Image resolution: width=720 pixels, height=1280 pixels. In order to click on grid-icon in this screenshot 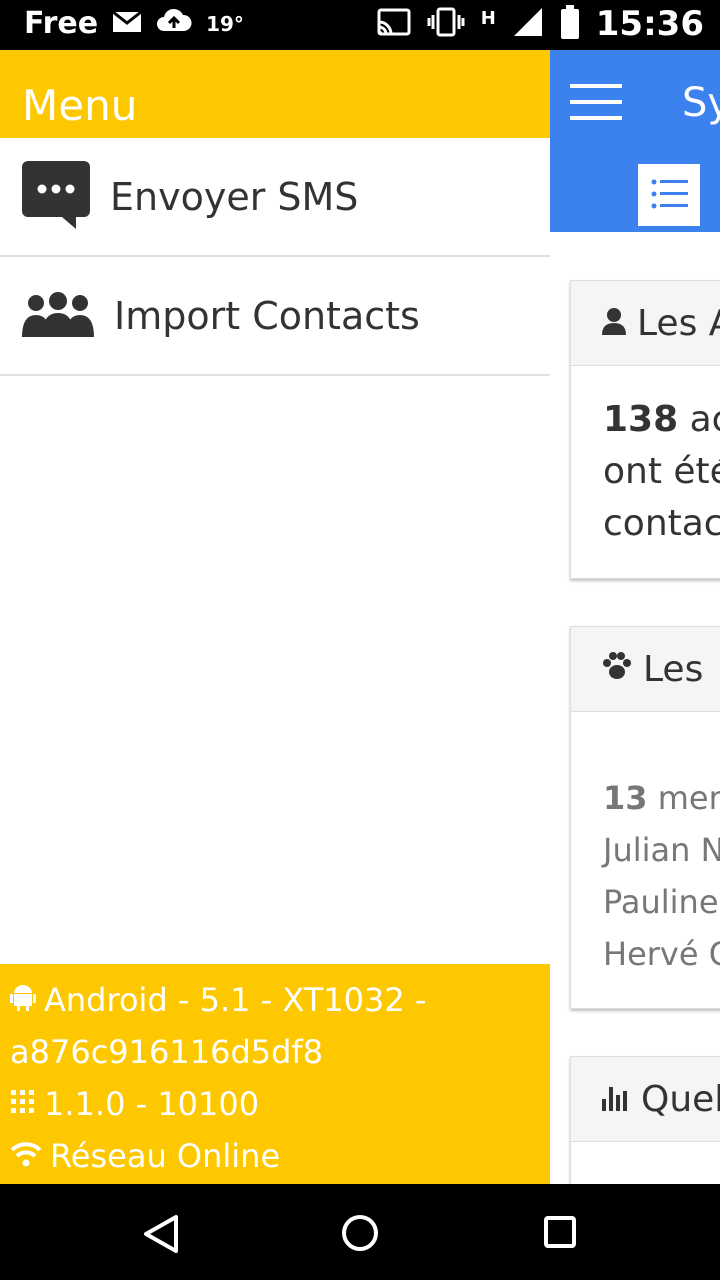, I will do `click(23, 1104)`.